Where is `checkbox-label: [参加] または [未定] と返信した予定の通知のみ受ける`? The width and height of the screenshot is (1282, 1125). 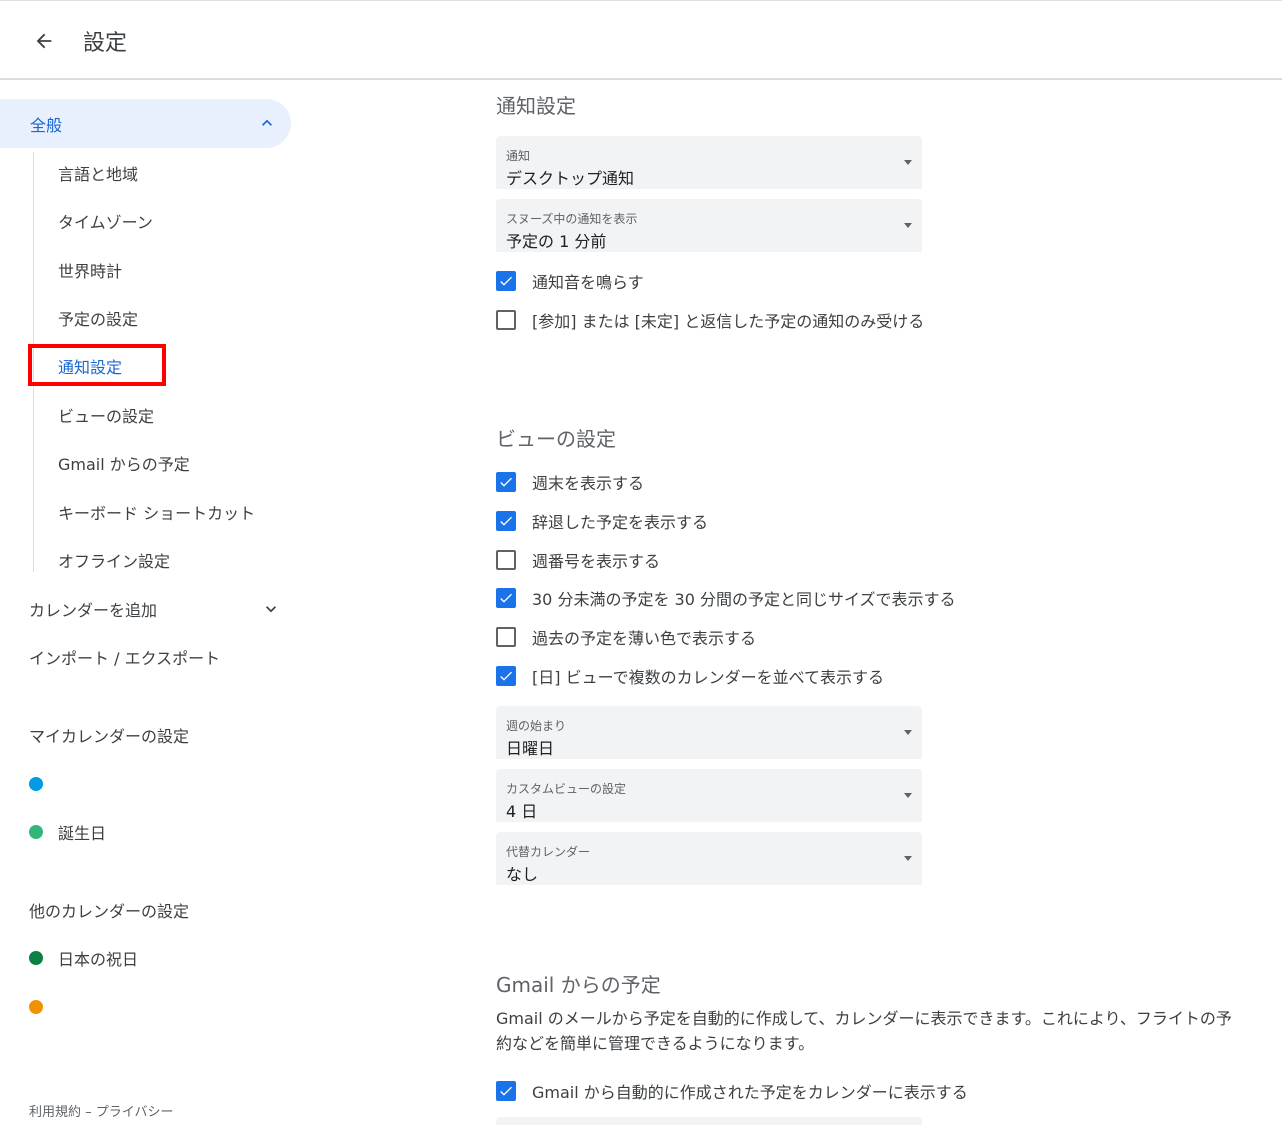 checkbox-label: [参加] または [未定] と返信した予定の通知のみ受ける is located at coordinates (728, 321).